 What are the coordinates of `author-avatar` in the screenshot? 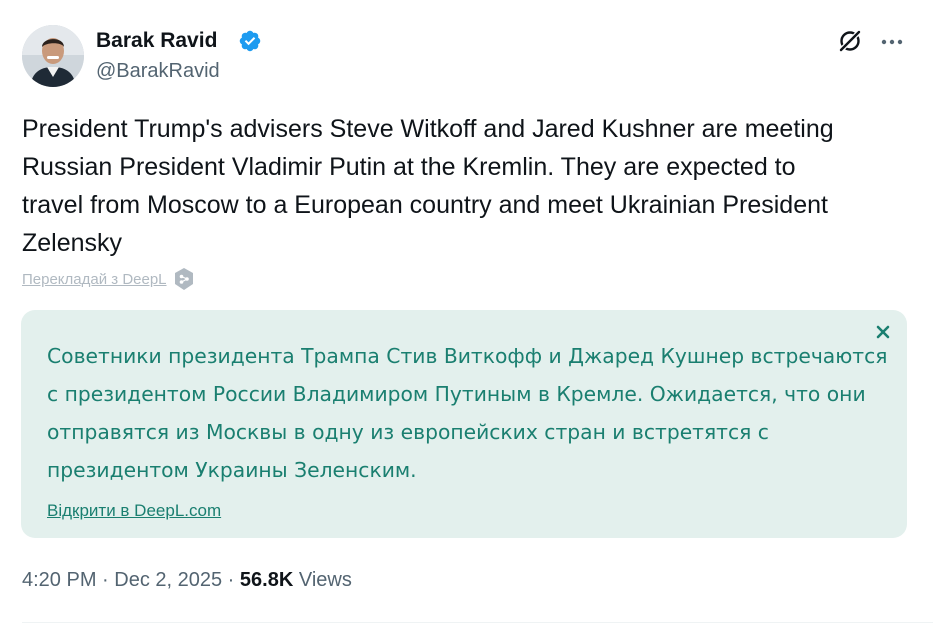 It's located at (53, 56).